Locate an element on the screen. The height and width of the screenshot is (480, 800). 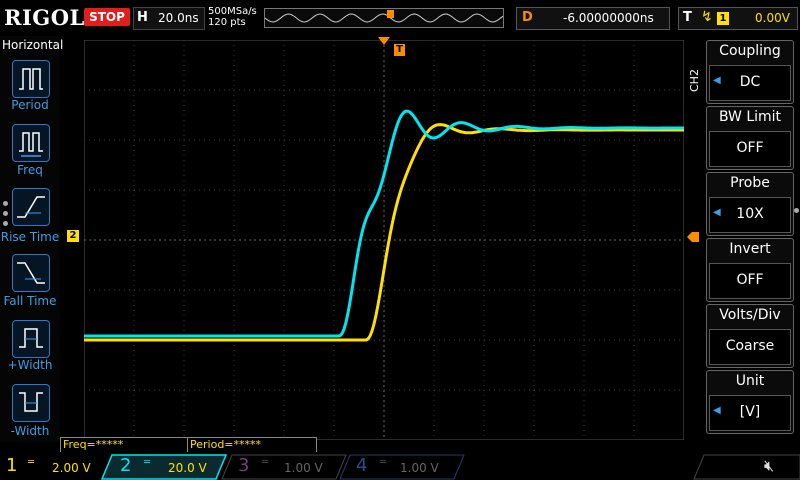
ch2-scale: 20.0 V is located at coordinates (187, 468).